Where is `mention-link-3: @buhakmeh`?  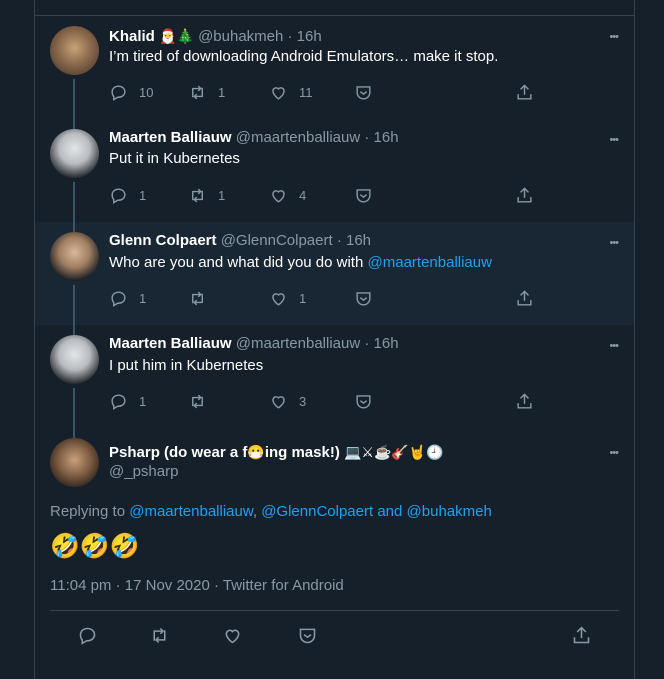
mention-link-3: @buhakmeh is located at coordinates (449, 511).